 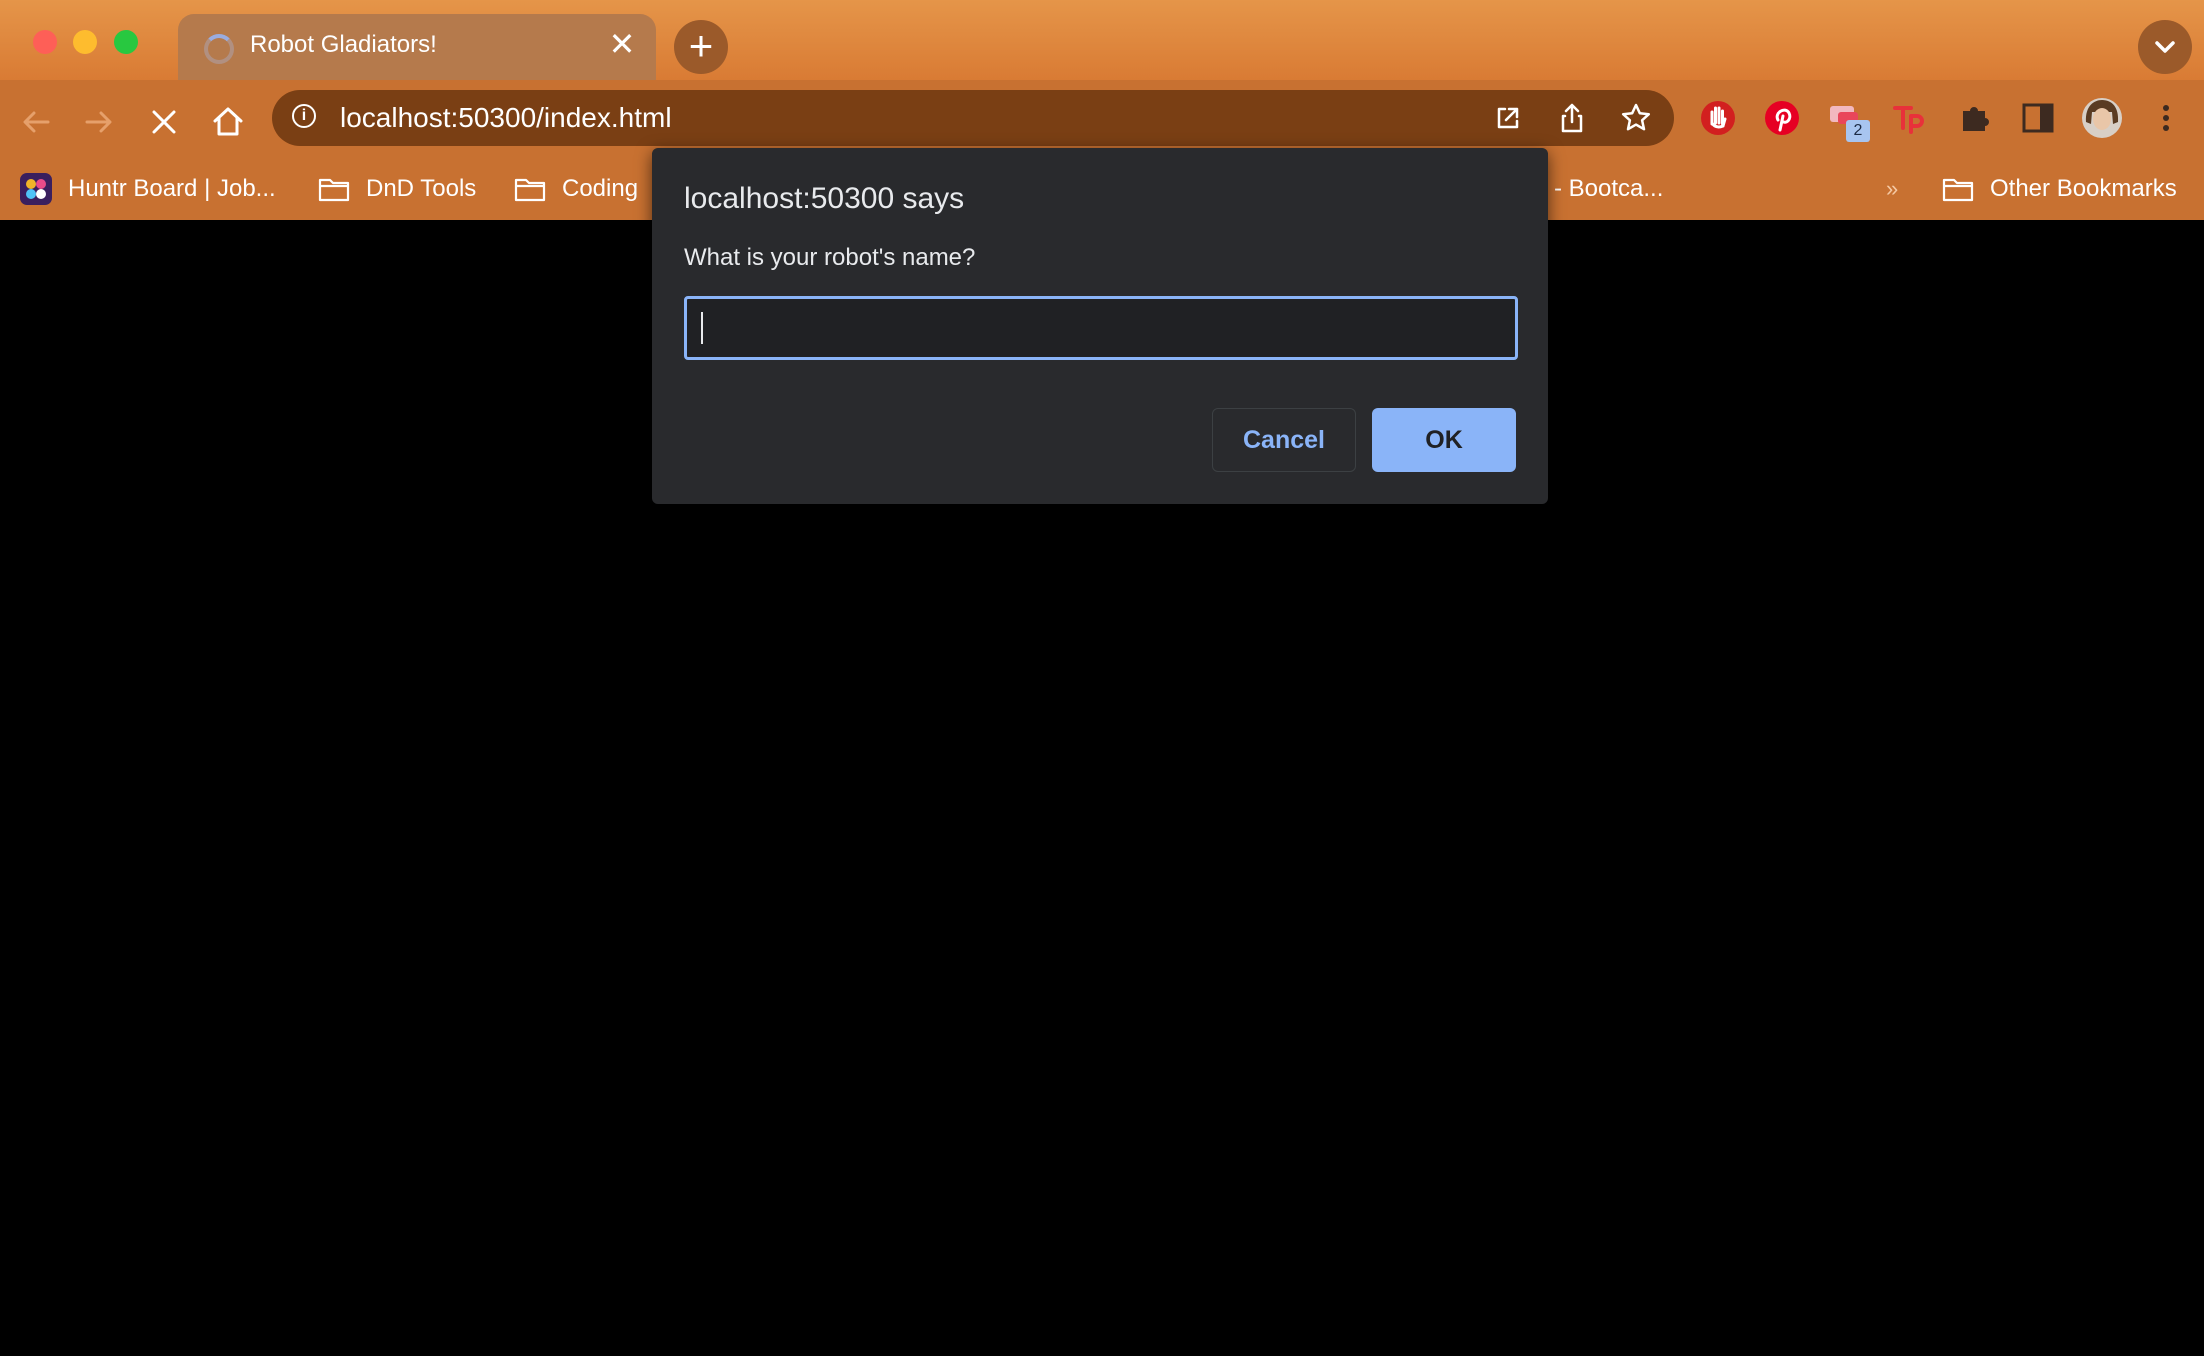 What do you see at coordinates (304, 116) in the screenshot?
I see `site-info-icon: i` at bounding box center [304, 116].